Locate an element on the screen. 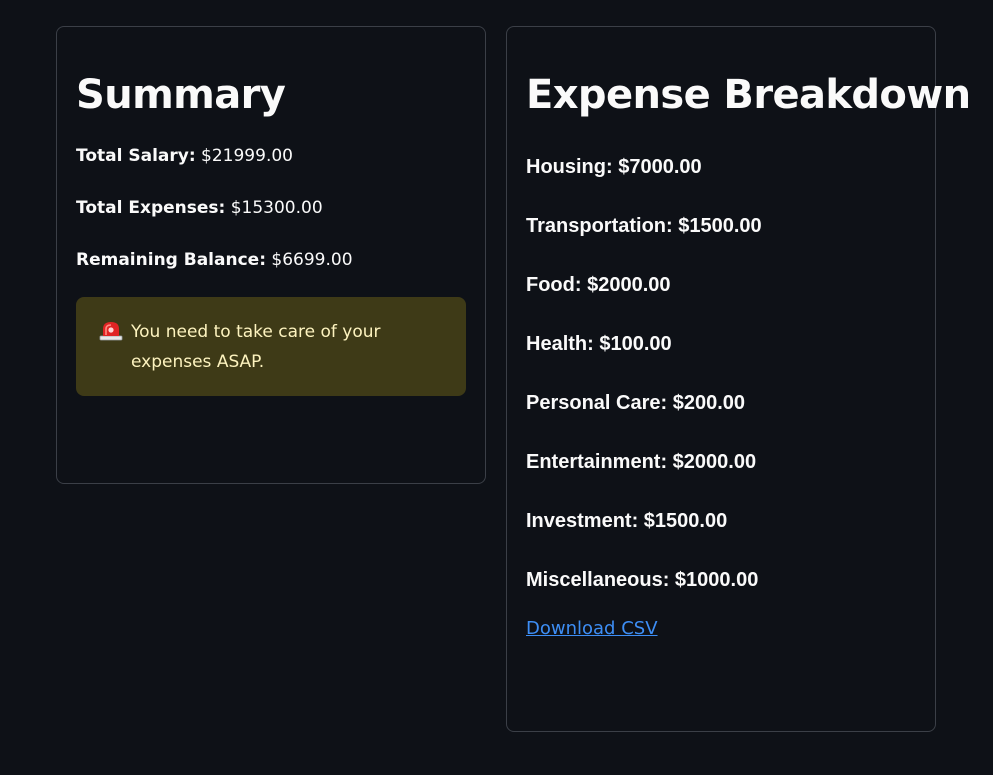 The image size is (993, 775). expense-item-personal-care: Personal Care: $200.00 is located at coordinates (636, 403).